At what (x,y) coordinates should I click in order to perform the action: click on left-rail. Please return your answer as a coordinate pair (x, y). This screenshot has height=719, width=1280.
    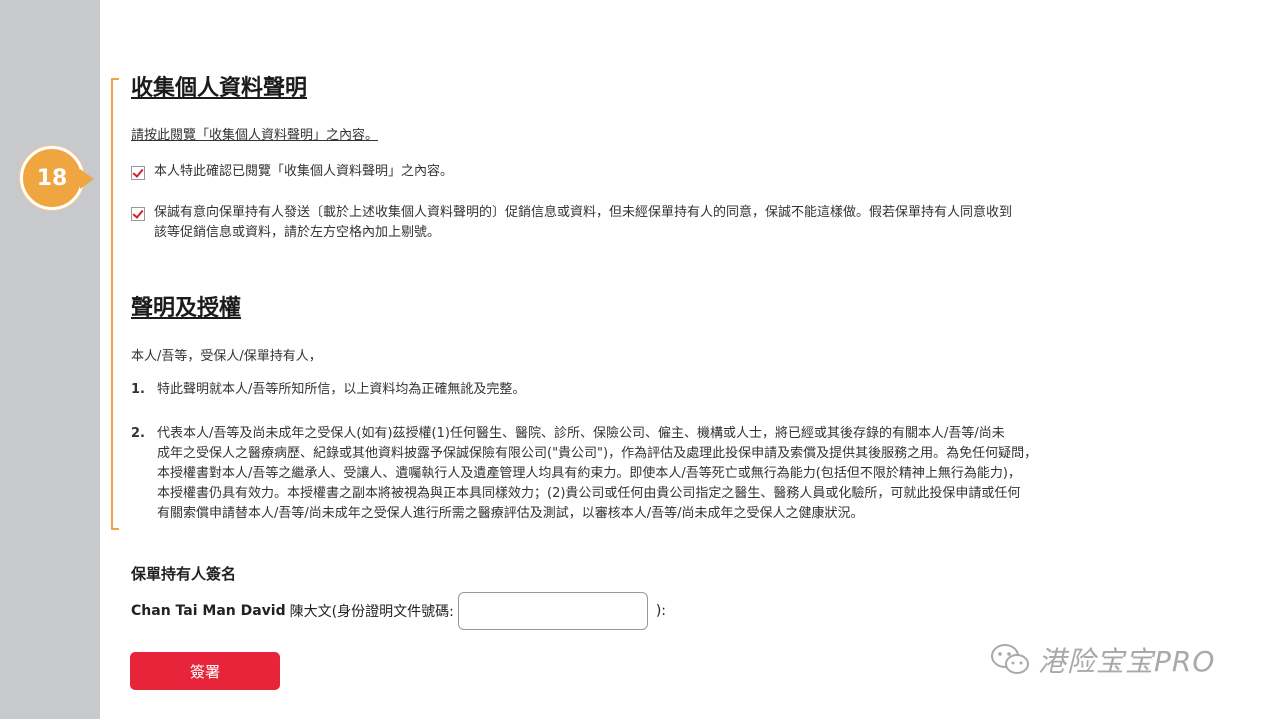
    Looking at the image, I should click on (50, 359).